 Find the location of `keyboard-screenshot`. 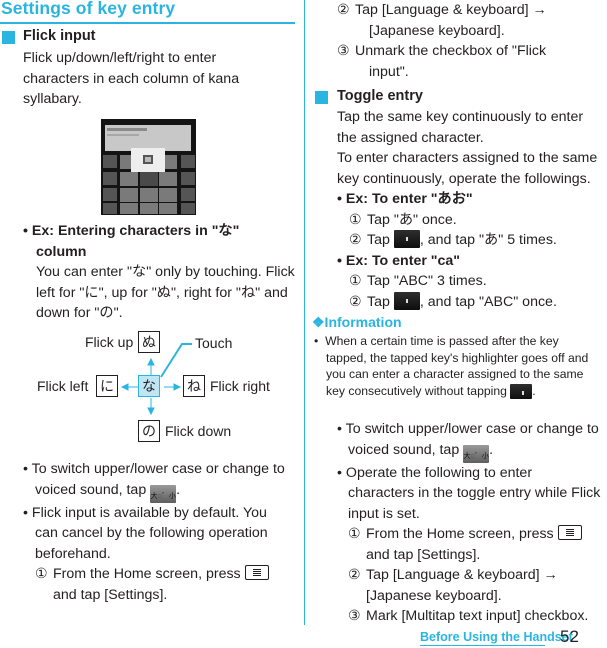

keyboard-screenshot is located at coordinates (148, 167).